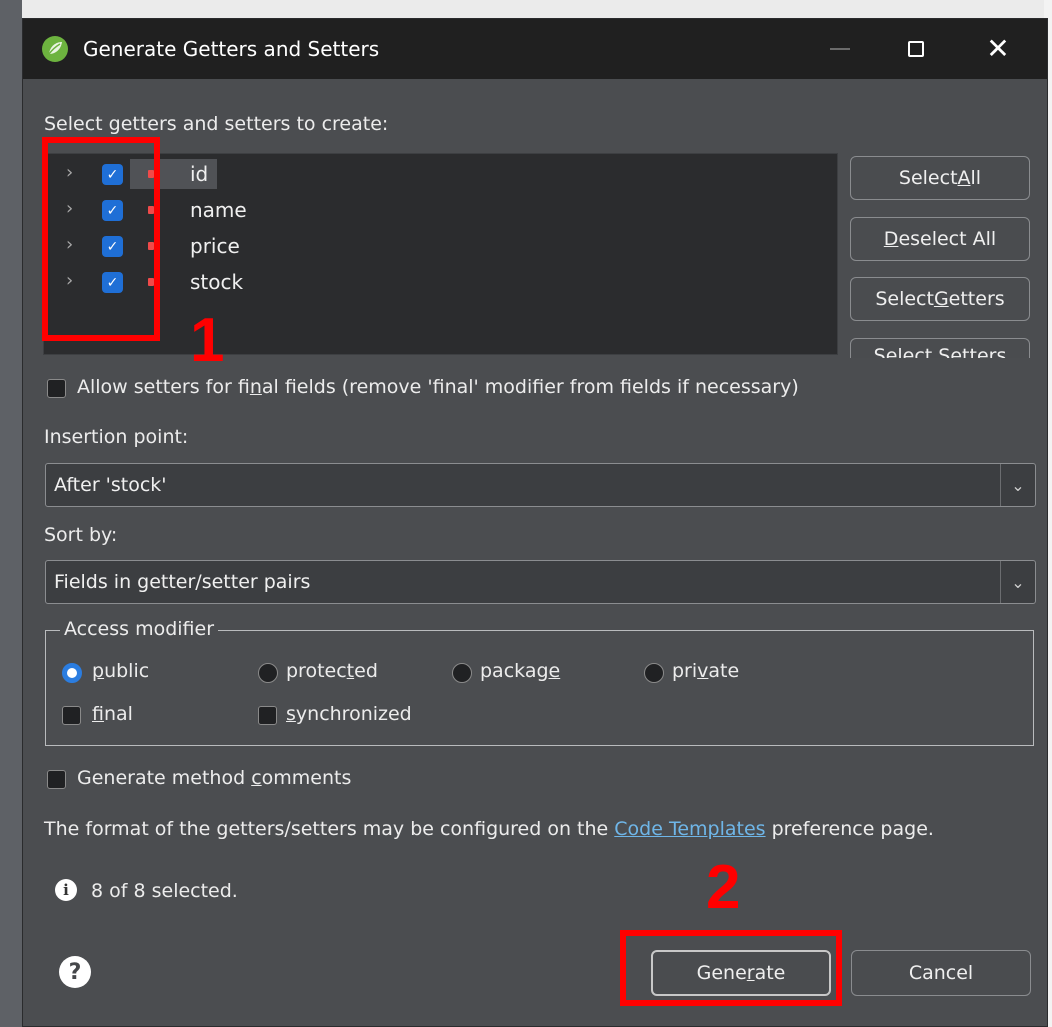 This screenshot has height=1027, width=1052. Describe the element at coordinates (940, 299) in the screenshot. I see `select-getters-button: Select Getters` at that location.